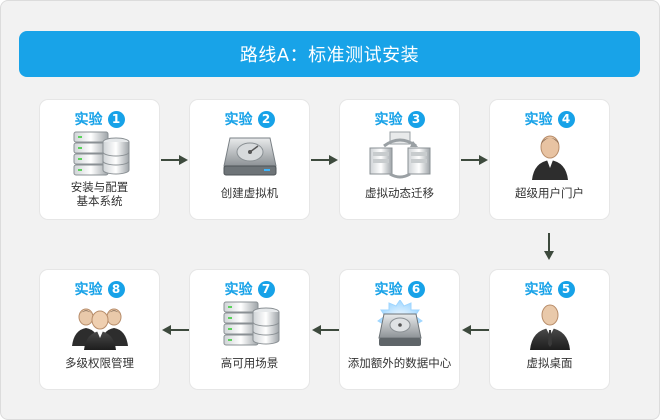 This screenshot has height=420, width=660. I want to click on step-card-1: 实验 1 安装与配置 基本系统, so click(99, 159).